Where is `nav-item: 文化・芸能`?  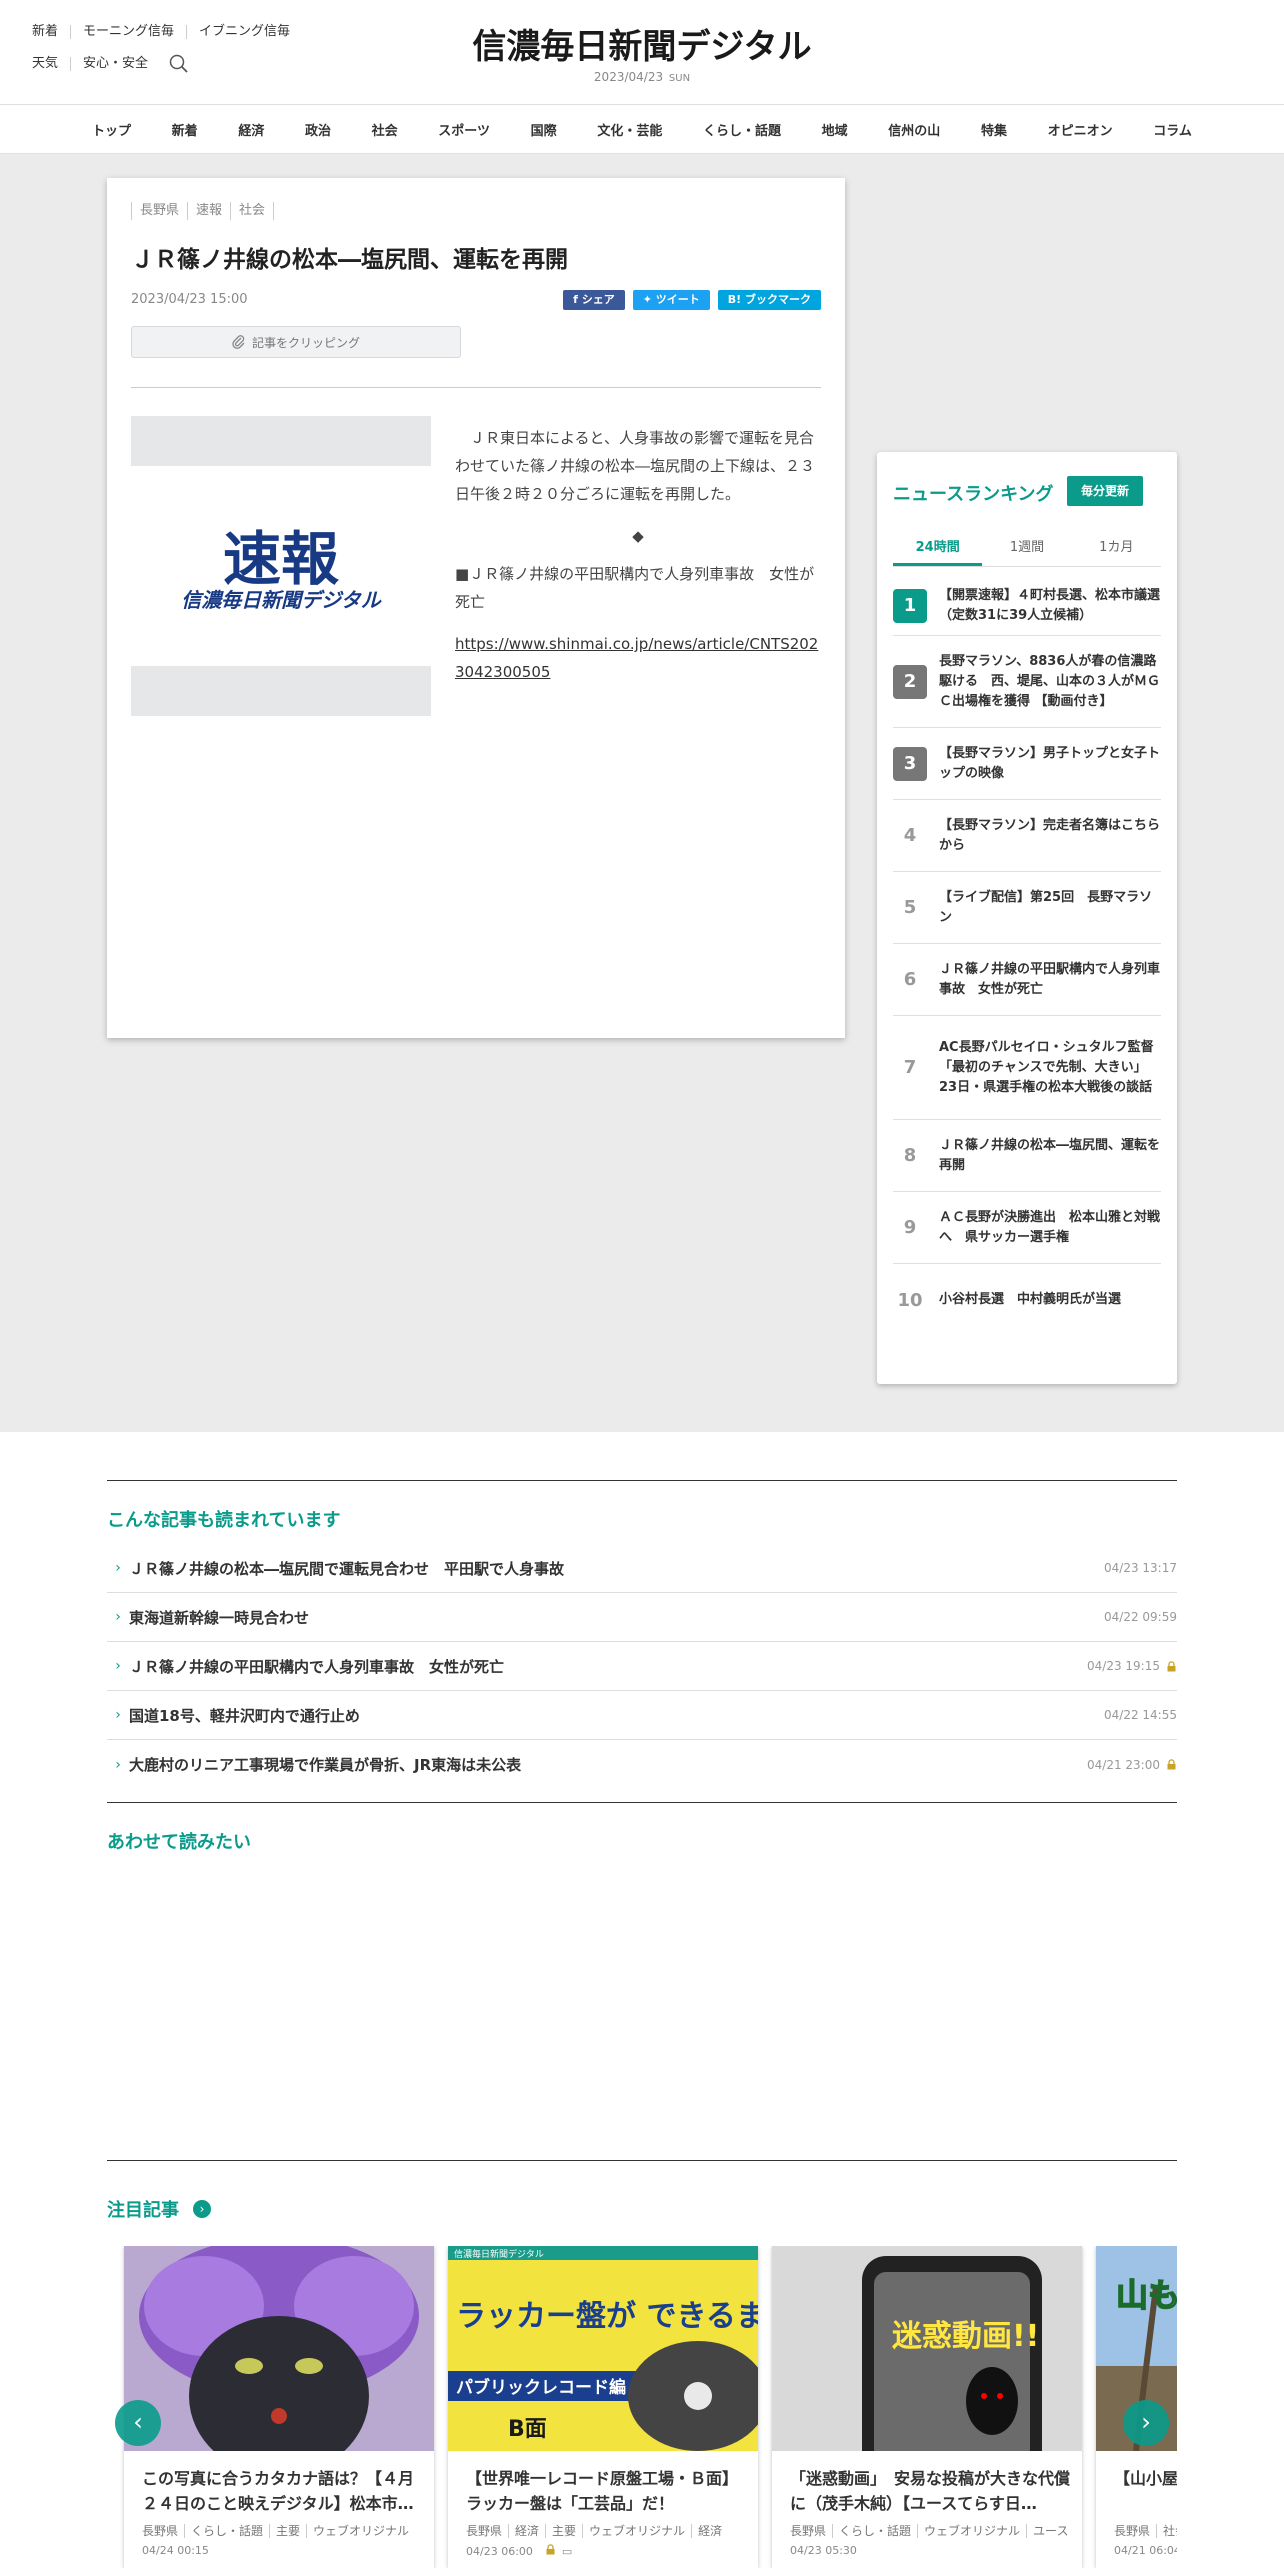
nav-item: 文化・芸能 is located at coordinates (629, 129).